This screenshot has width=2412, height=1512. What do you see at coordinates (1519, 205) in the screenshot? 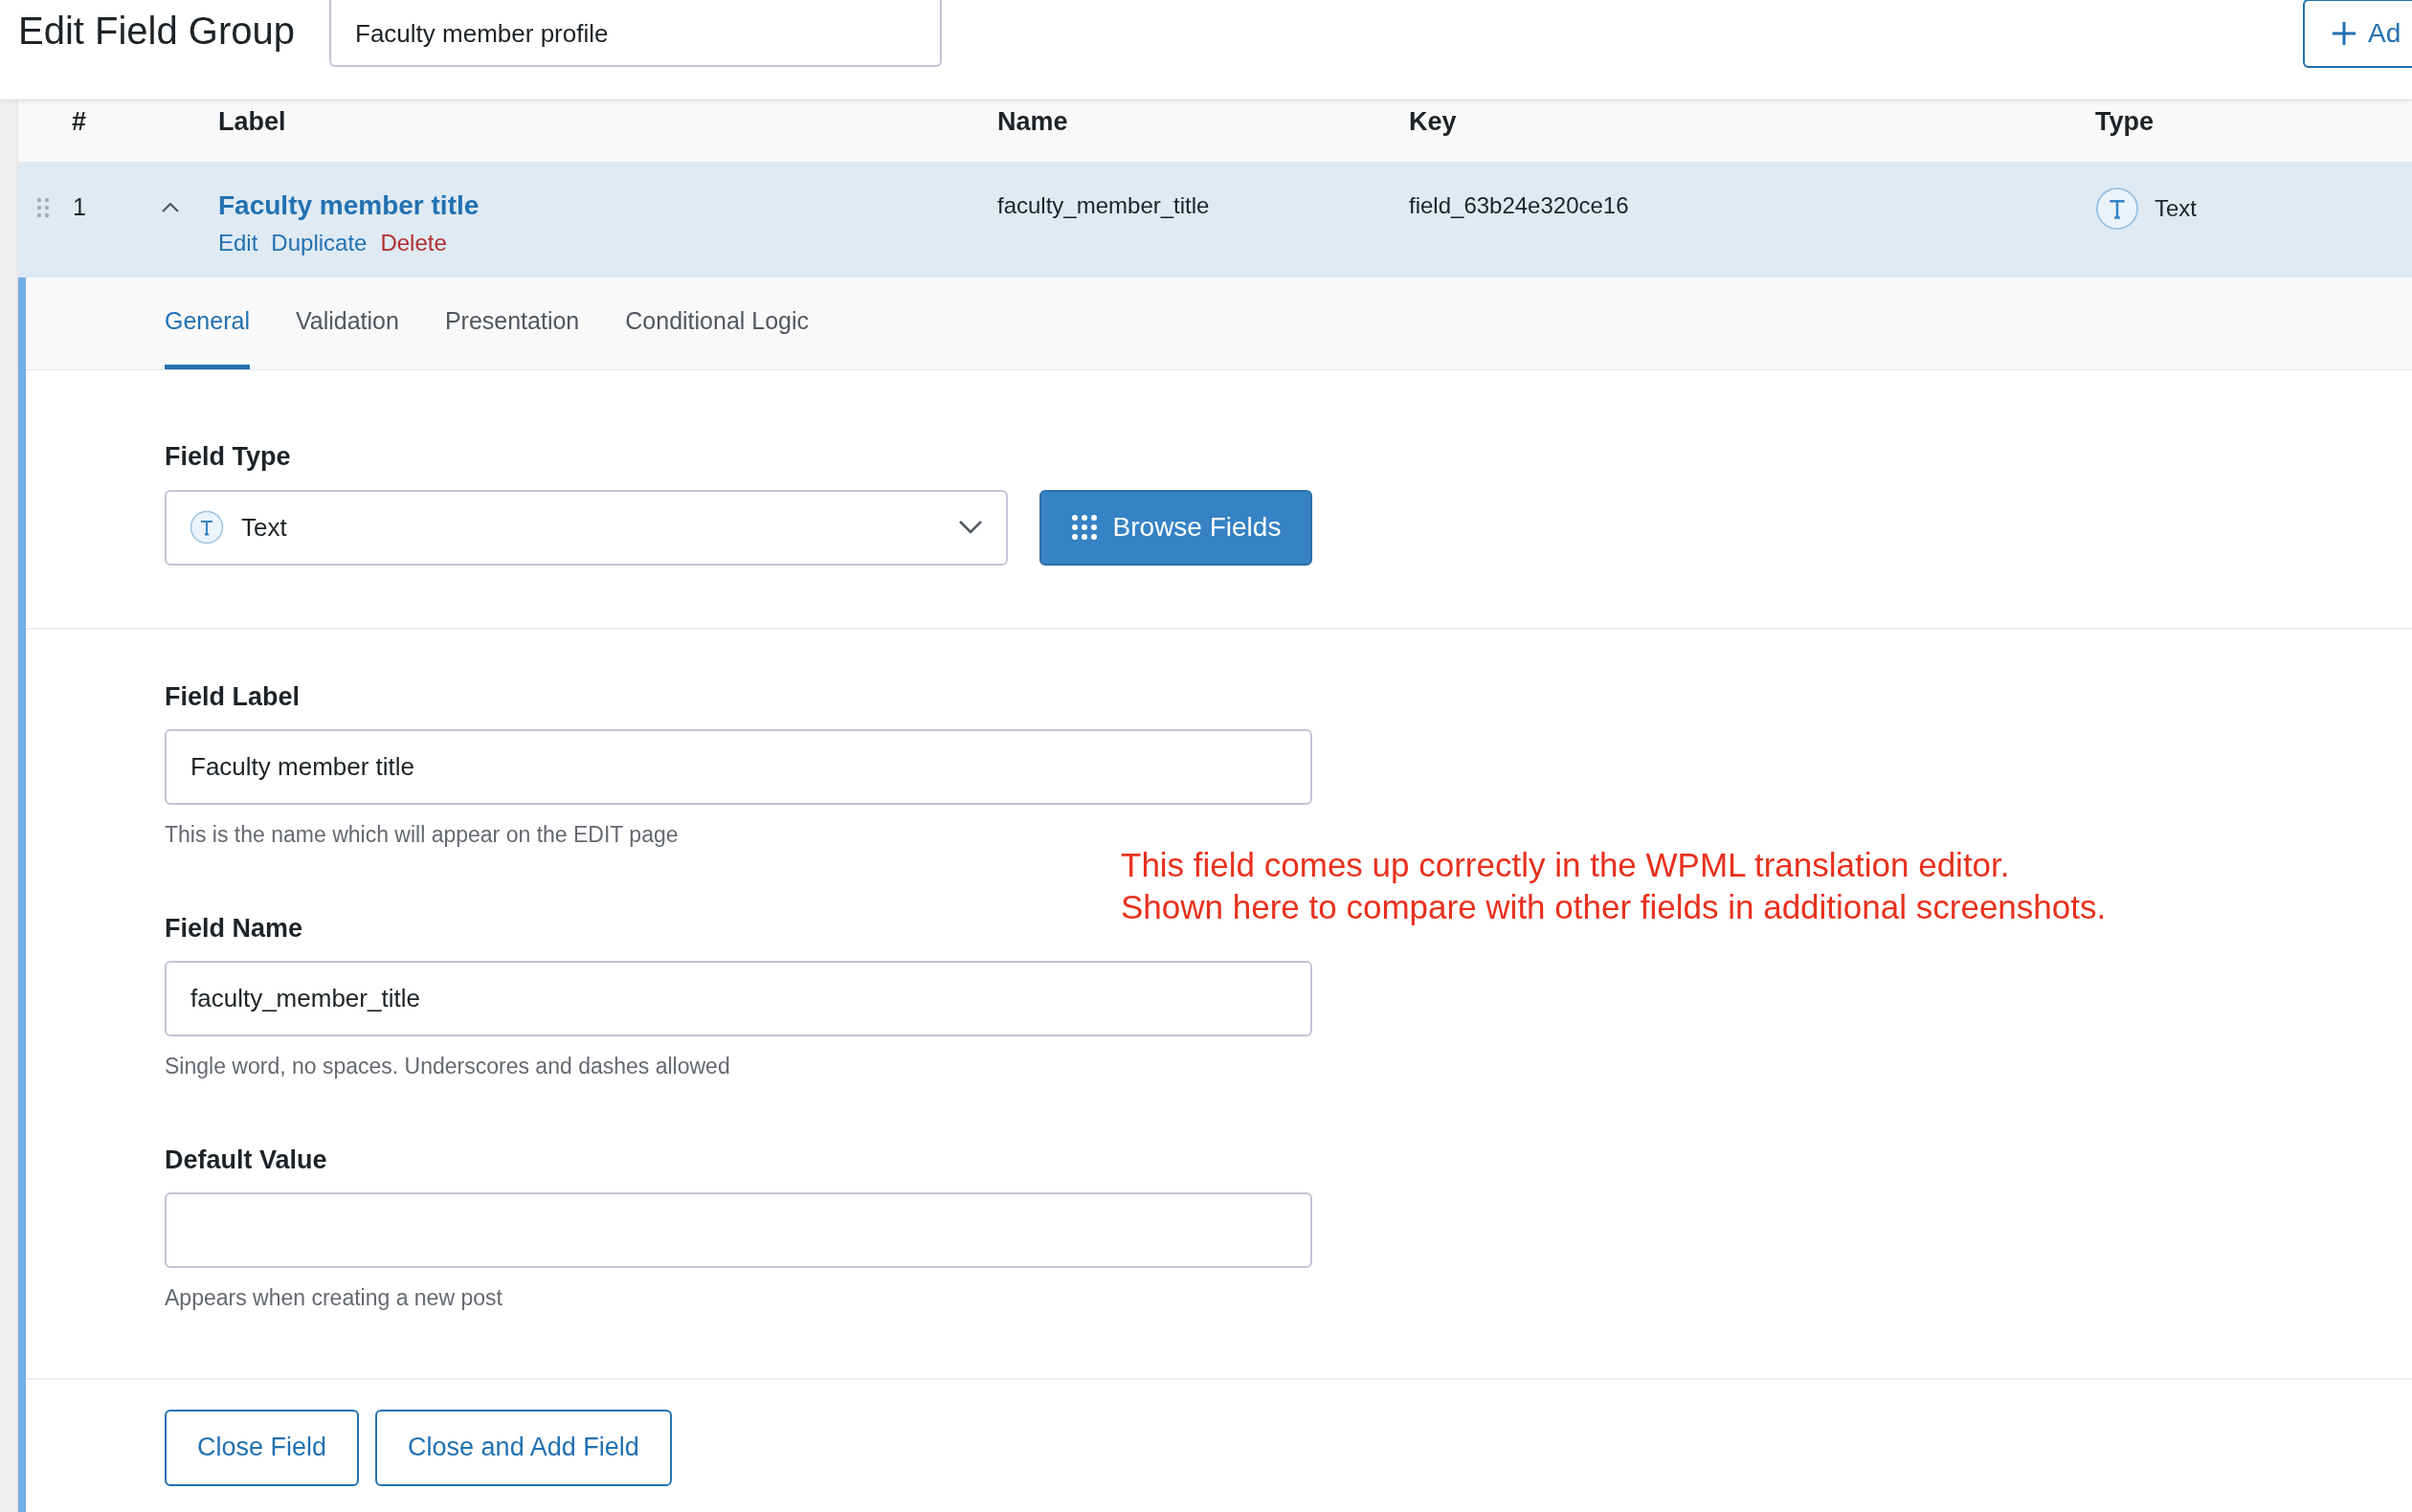
I see `table-cell-text: field_63b24e320ce16` at bounding box center [1519, 205].